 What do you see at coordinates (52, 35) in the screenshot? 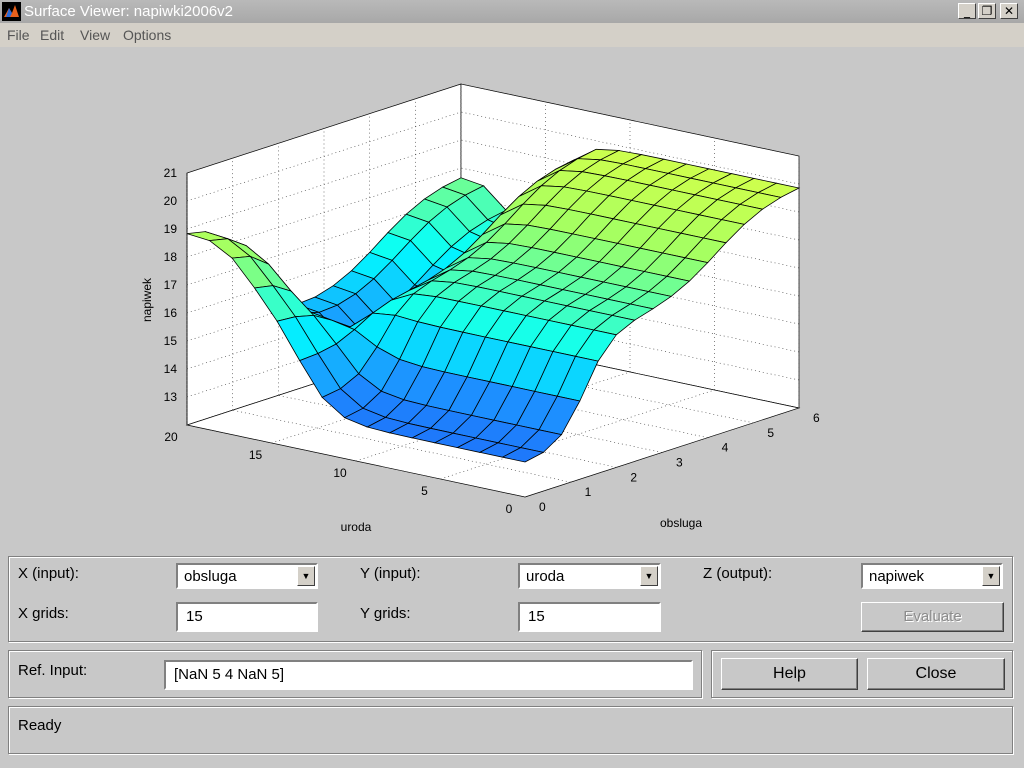
I see `menu-edit: Edit` at bounding box center [52, 35].